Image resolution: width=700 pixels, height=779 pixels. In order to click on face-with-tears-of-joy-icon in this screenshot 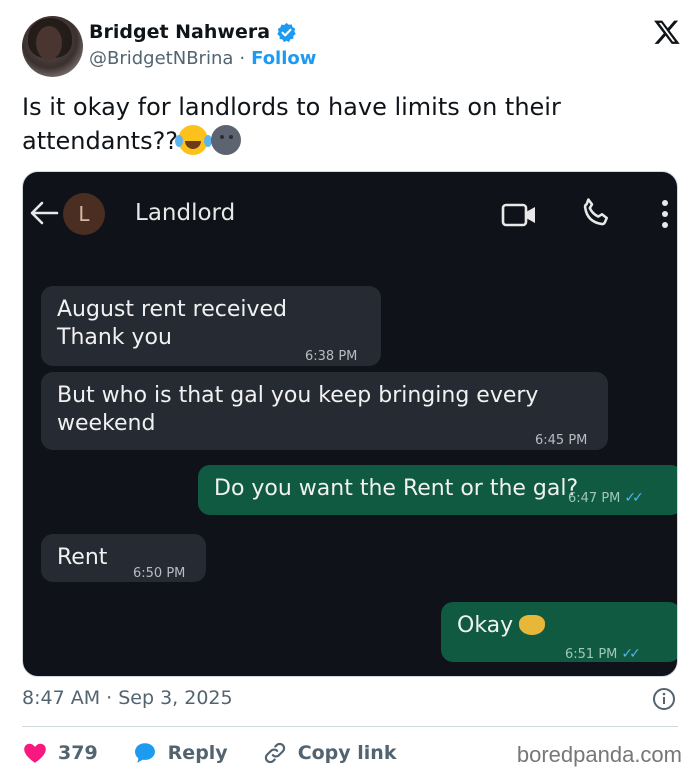, I will do `click(192, 140)`.